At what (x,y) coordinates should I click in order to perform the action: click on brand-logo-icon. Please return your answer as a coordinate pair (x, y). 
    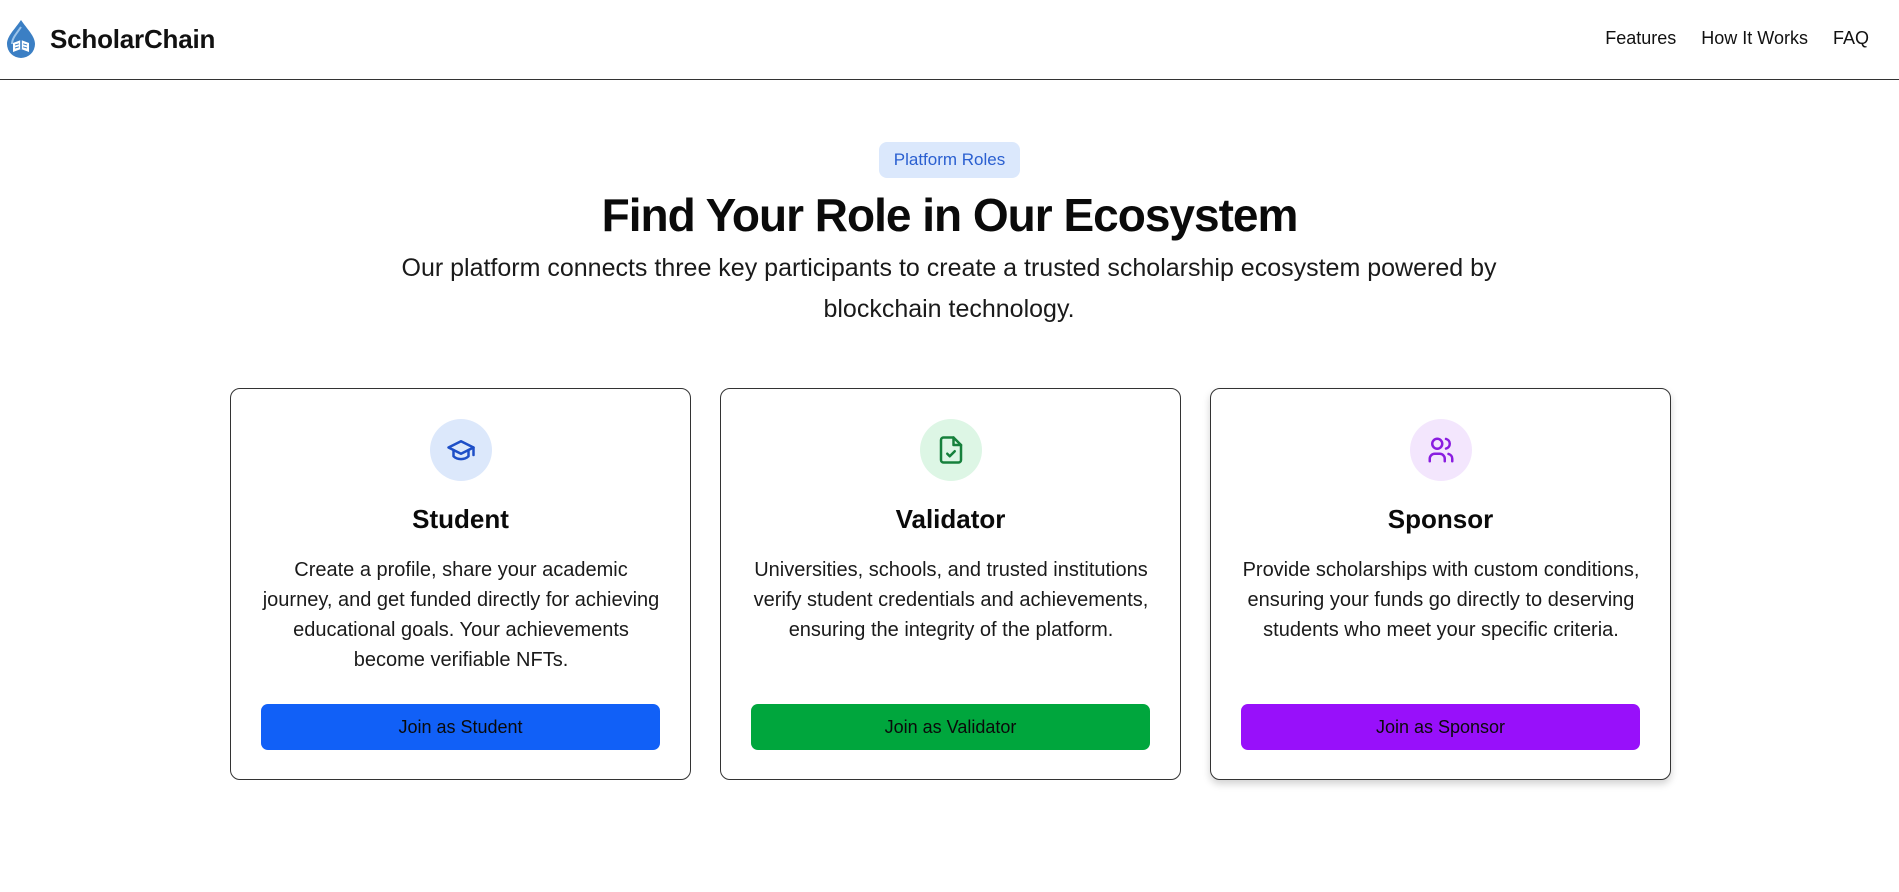
    Looking at the image, I should click on (21, 39).